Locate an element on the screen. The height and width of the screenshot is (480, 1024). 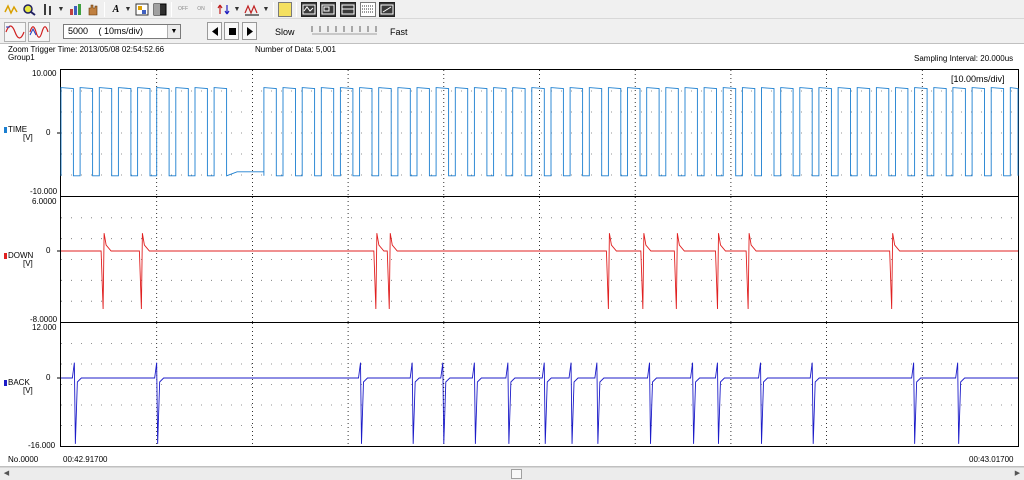
time-div-label: [10.00ms/div] is located at coordinates (978, 79).